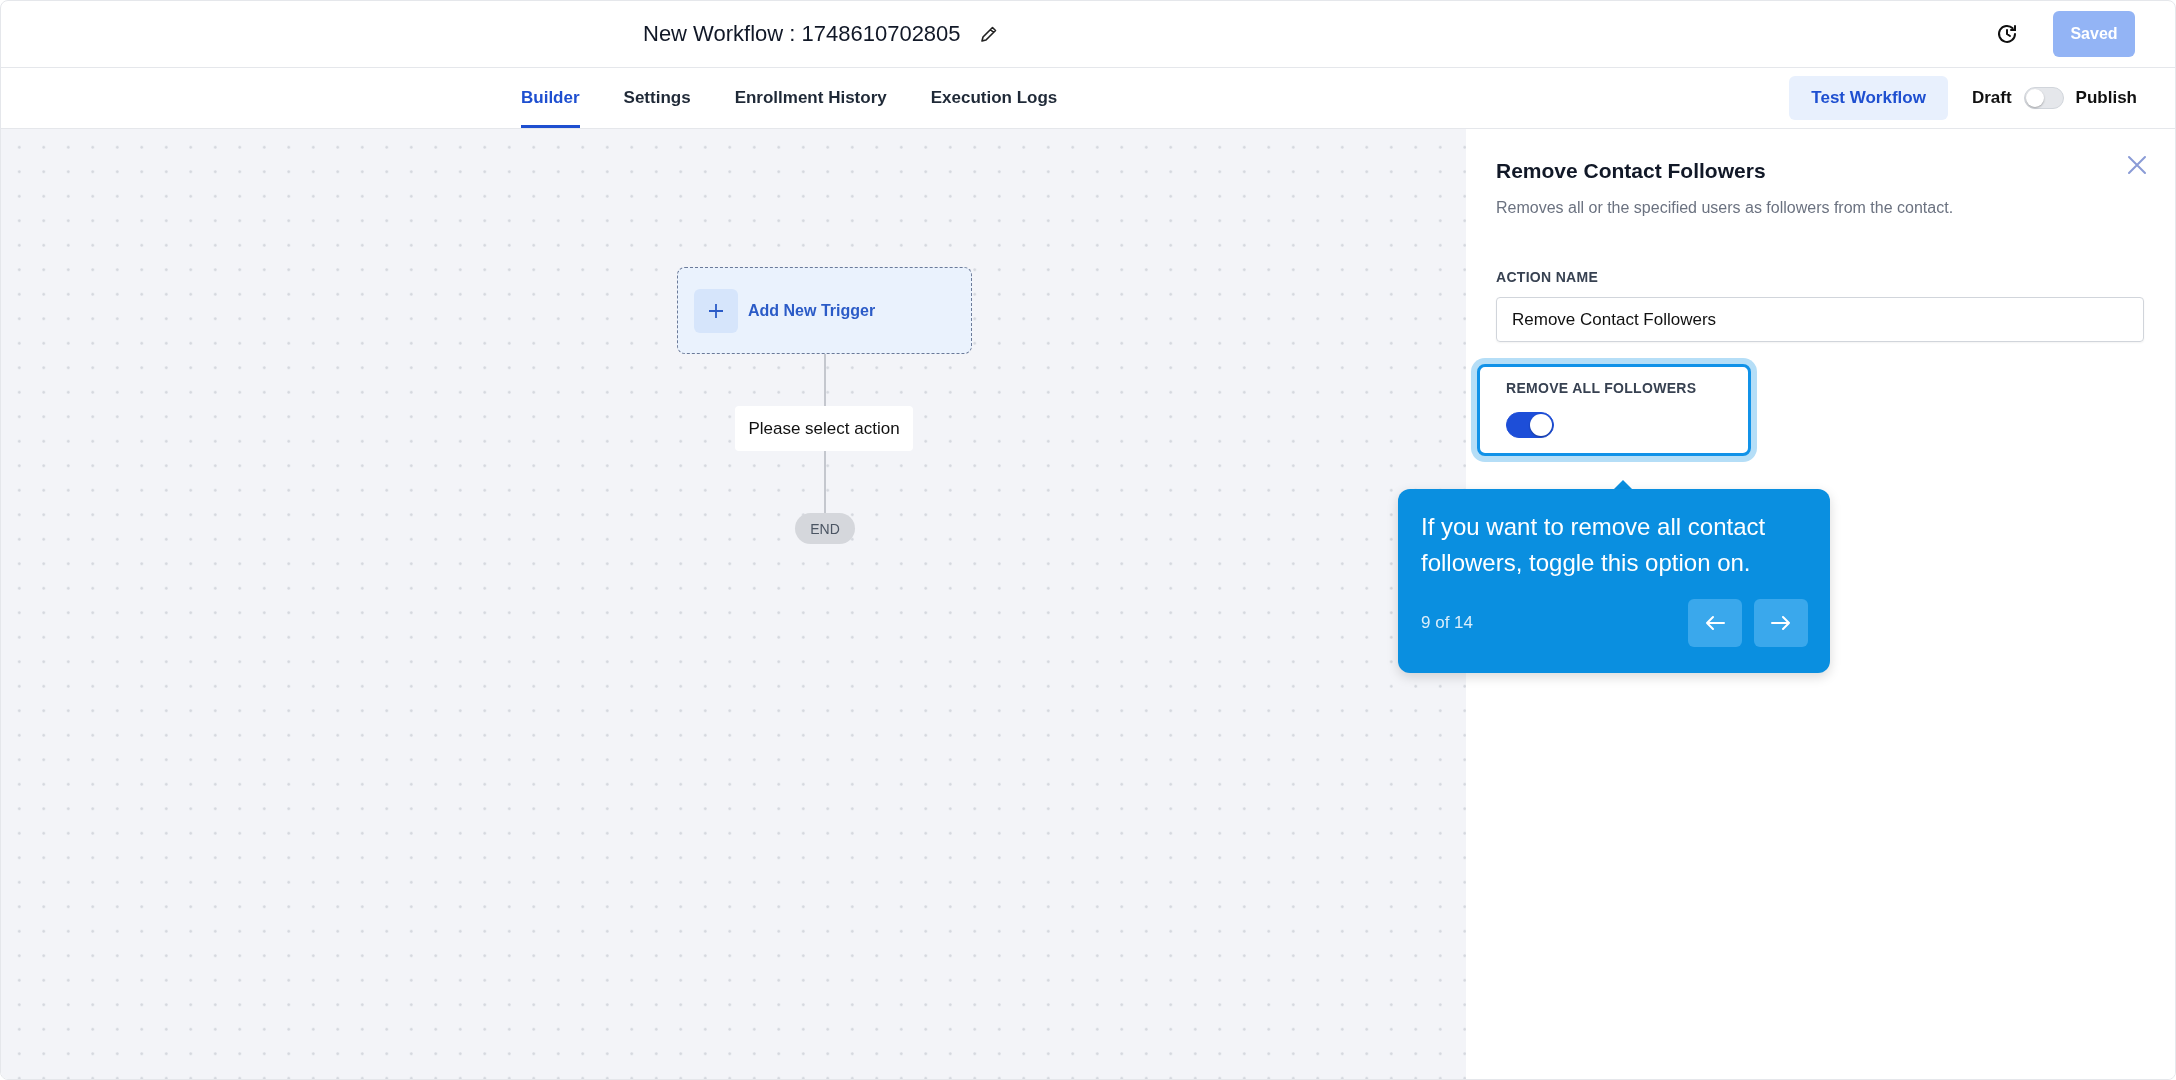 This screenshot has height=1080, width=2176. Describe the element at coordinates (1548, 277) in the screenshot. I see `field-label: ACTION NAME` at that location.